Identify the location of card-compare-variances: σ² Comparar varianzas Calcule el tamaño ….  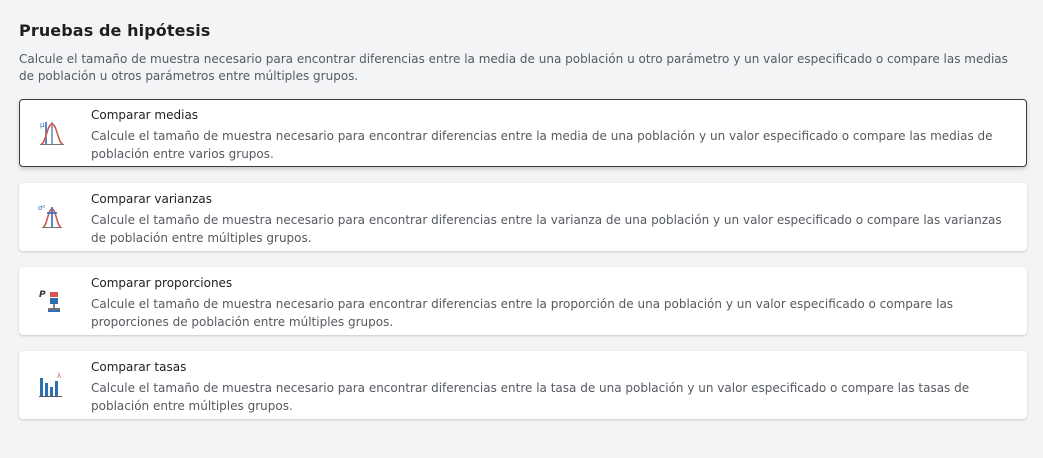
(523, 217).